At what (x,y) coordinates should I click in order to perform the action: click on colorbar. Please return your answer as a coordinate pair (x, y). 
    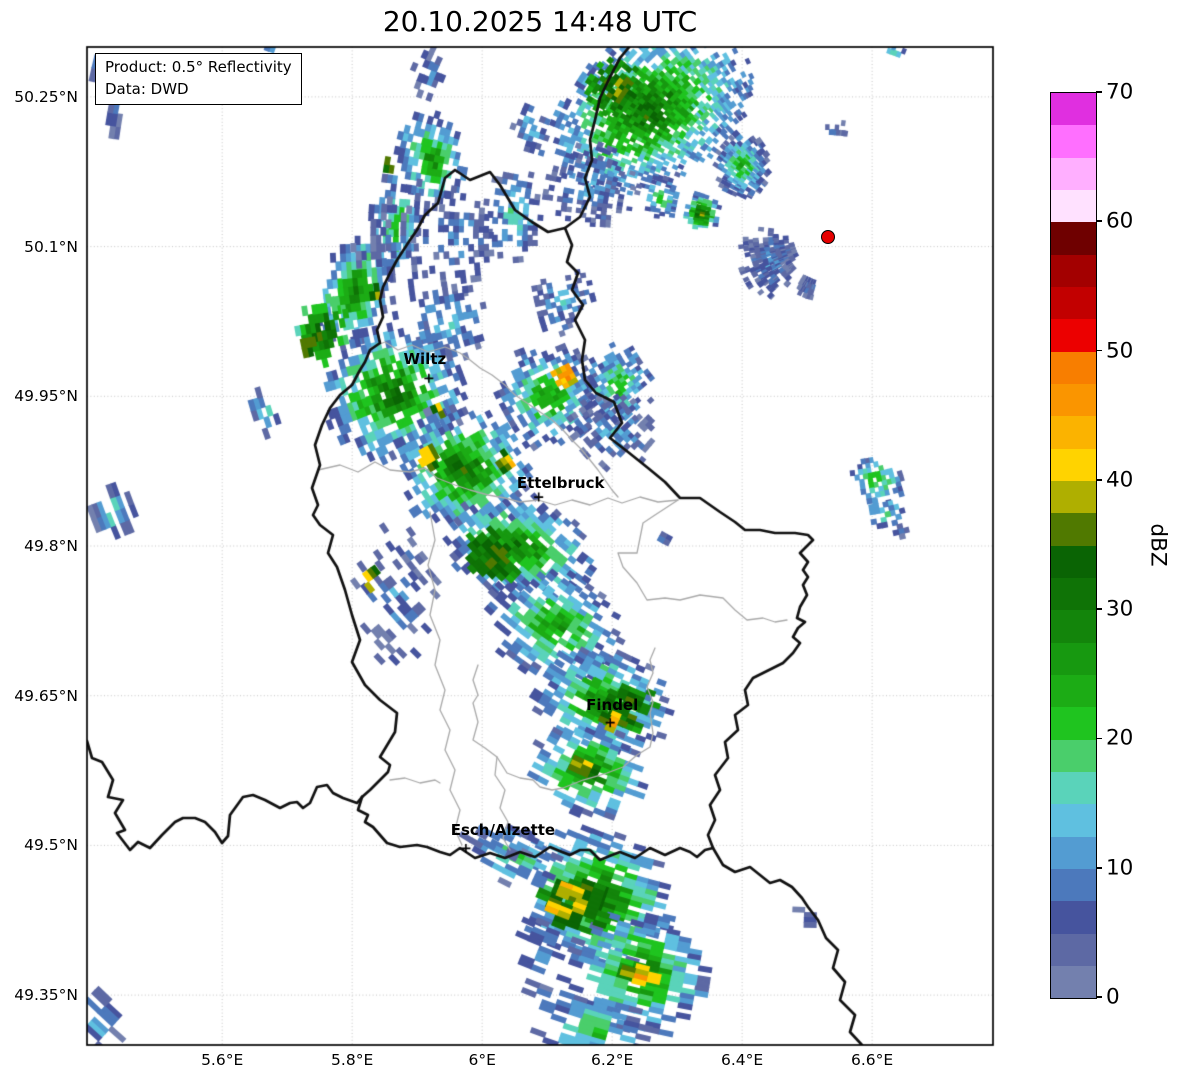
    Looking at the image, I should click on (1073, 545).